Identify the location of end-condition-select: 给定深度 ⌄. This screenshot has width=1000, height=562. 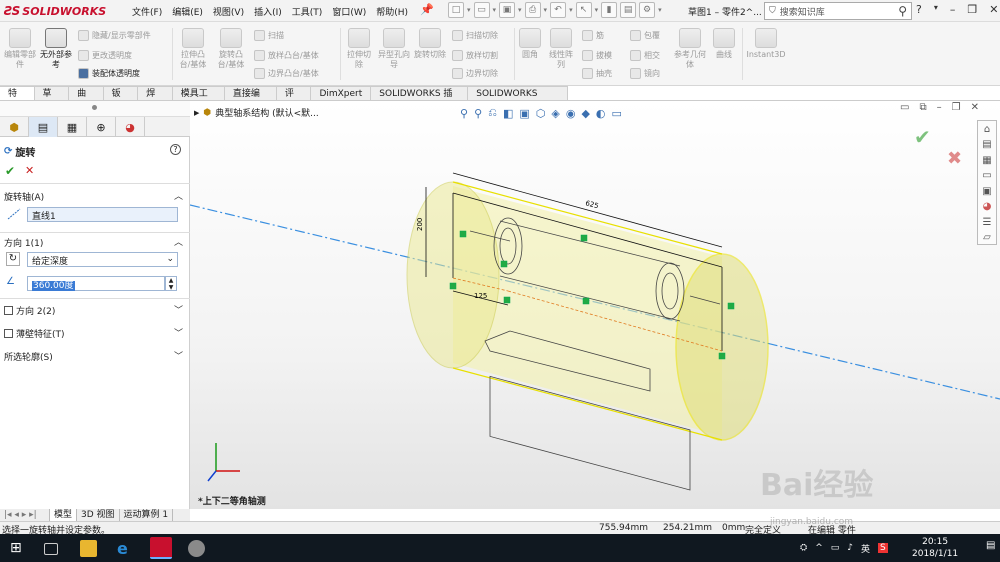
(102, 259).